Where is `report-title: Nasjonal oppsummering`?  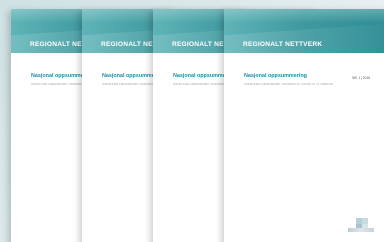
report-title: Nasjonal oppsummering is located at coordinates (275, 76).